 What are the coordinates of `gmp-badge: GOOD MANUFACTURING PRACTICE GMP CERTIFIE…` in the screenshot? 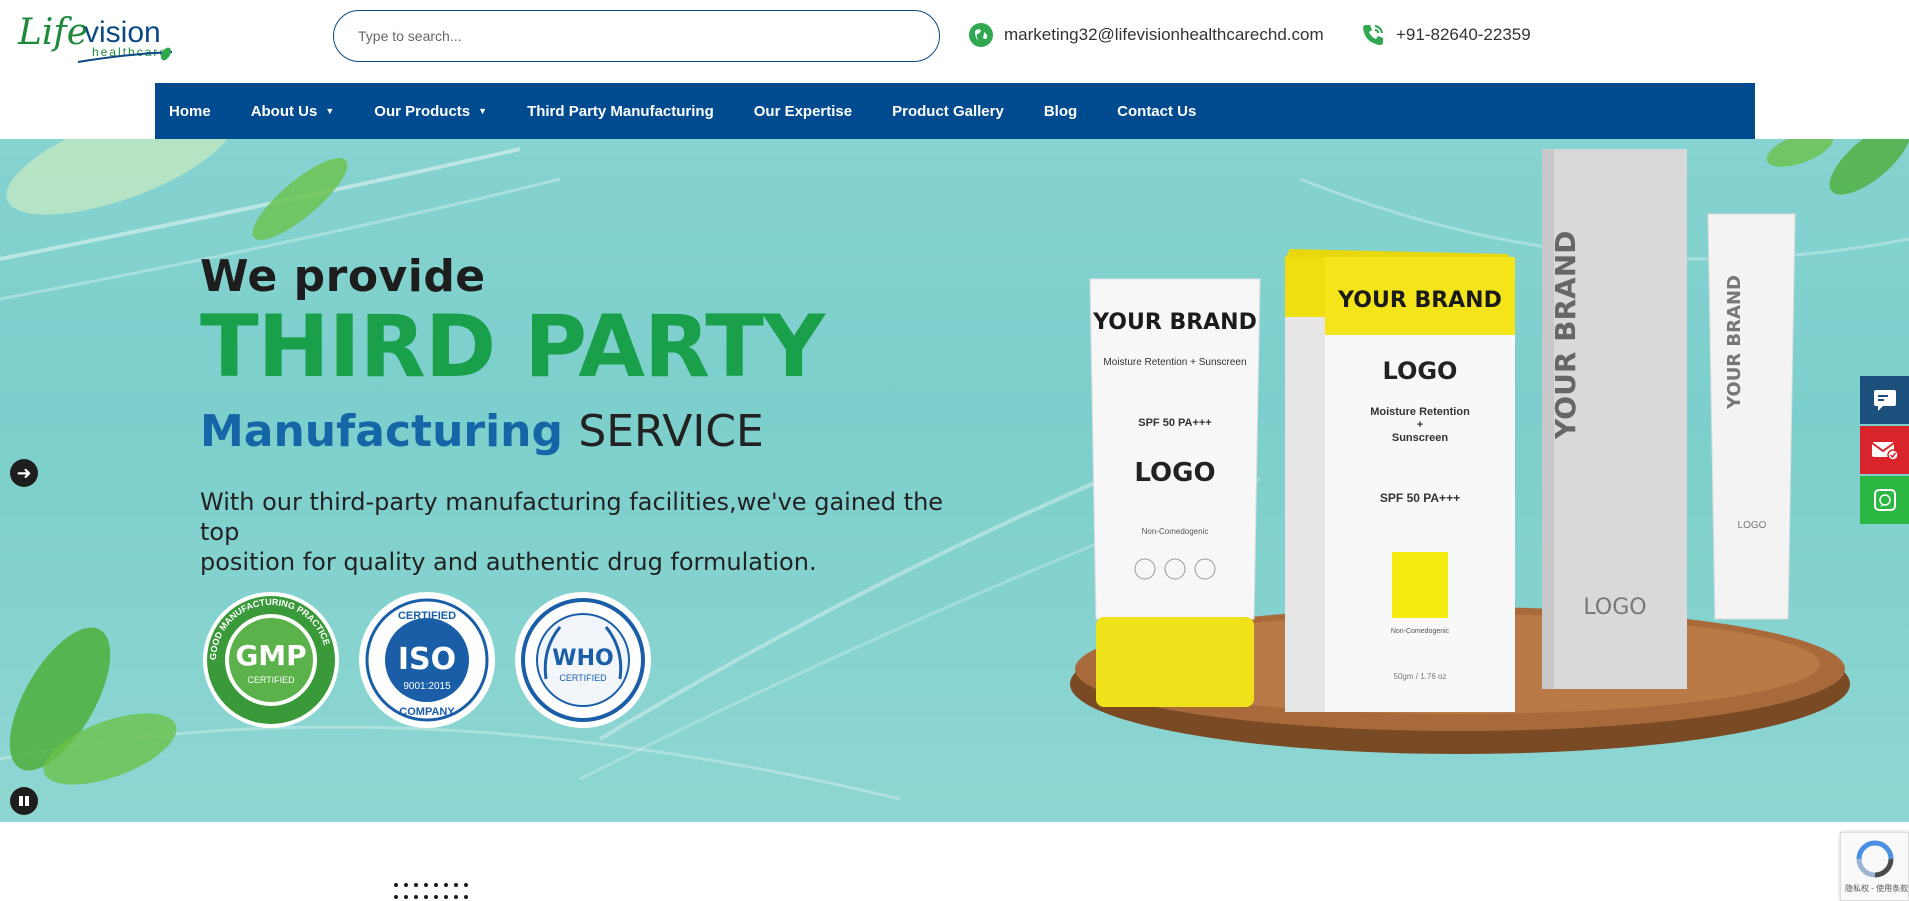 It's located at (271, 660).